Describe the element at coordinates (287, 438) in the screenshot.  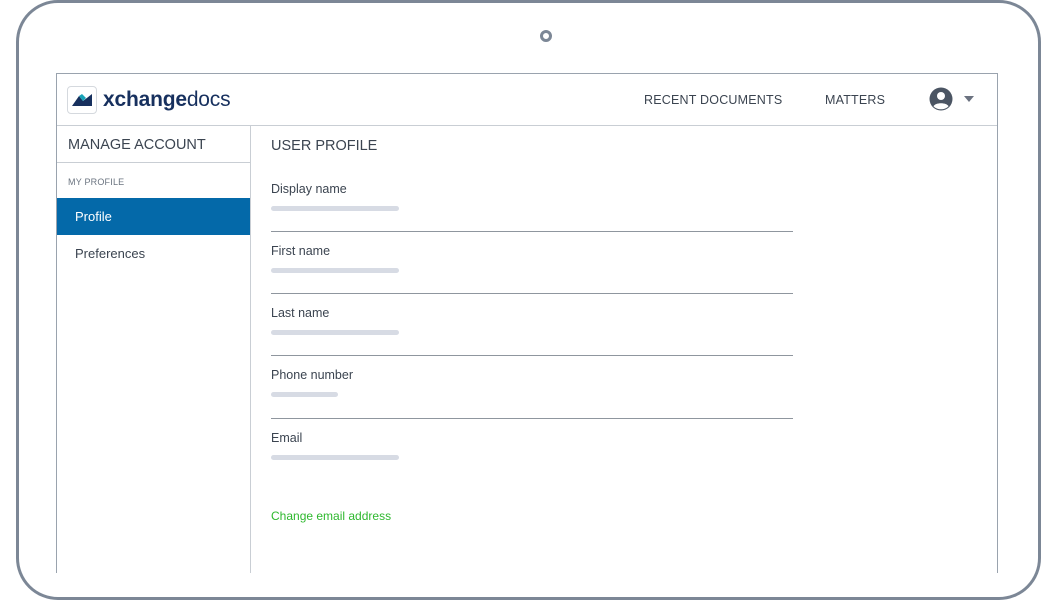
I see `field-label: Email` at that location.